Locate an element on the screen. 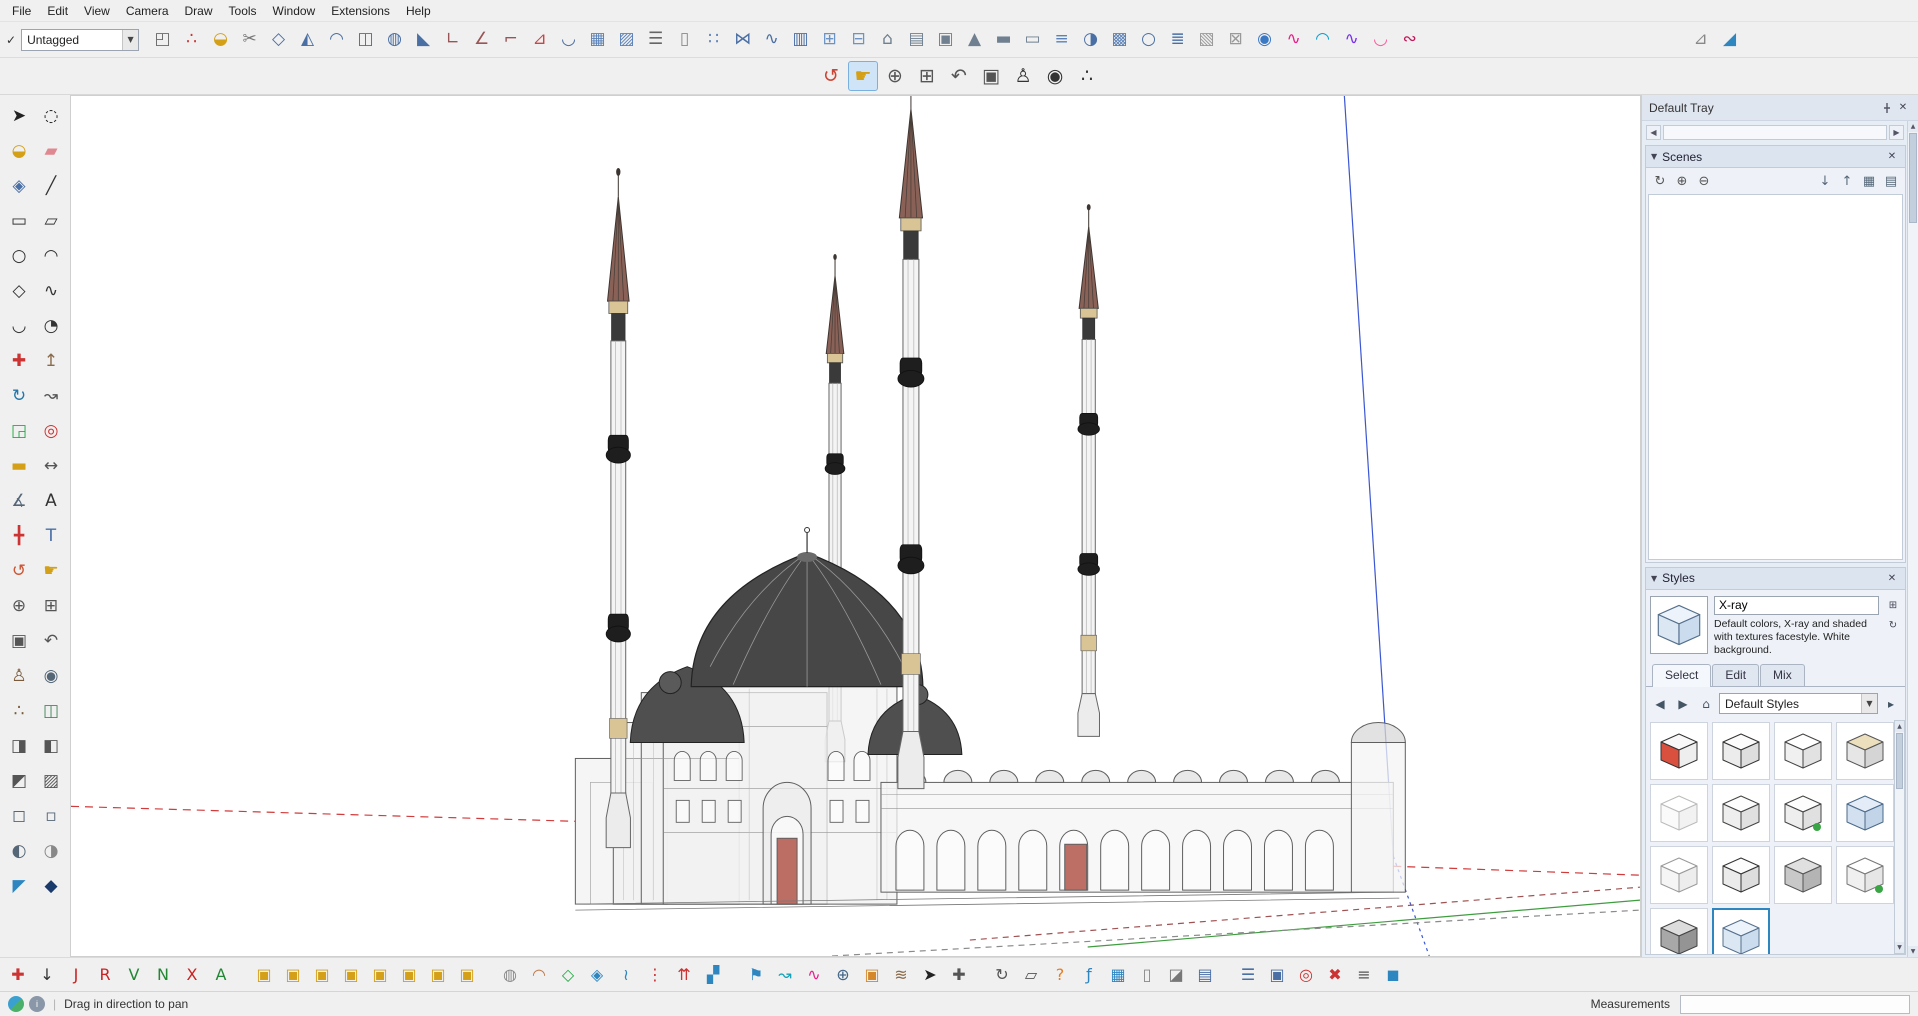  tab-edit: Edit is located at coordinates (1736, 675).